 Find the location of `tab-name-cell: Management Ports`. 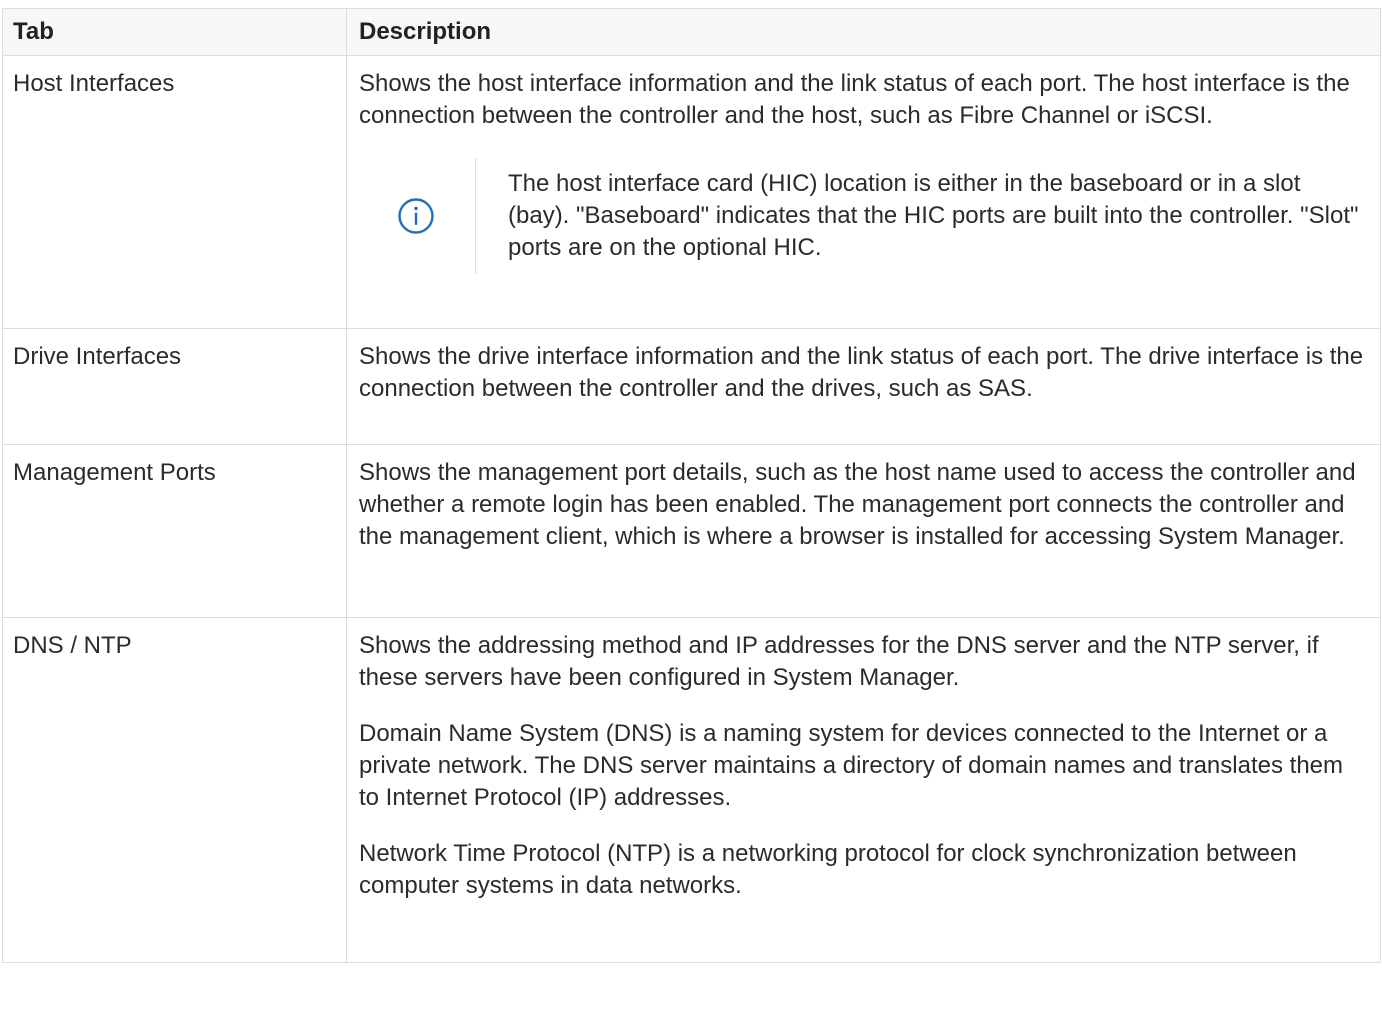

tab-name-cell: Management Ports is located at coordinates (174, 531).